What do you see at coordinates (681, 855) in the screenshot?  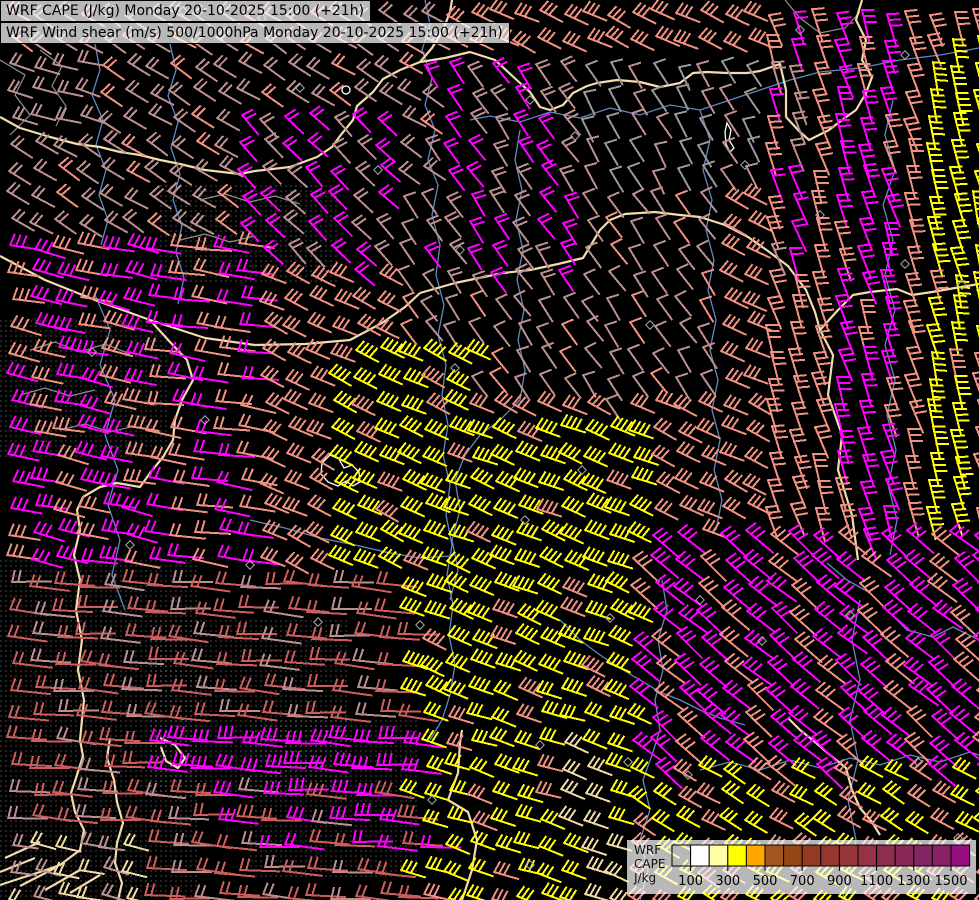 I see `legend-swatch-border` at bounding box center [681, 855].